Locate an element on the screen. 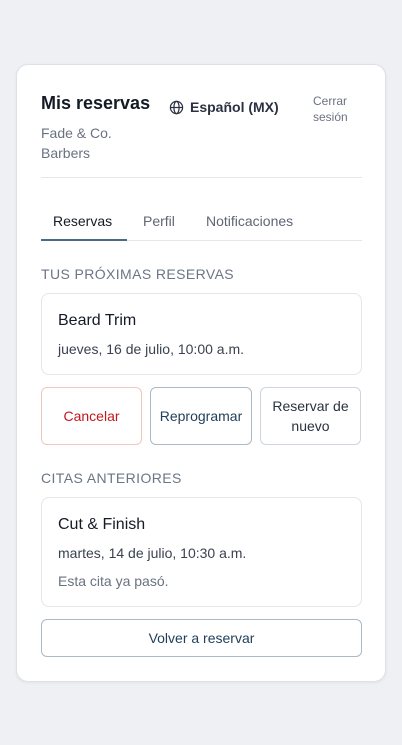 This screenshot has height=745, width=402. reschedule-button: Reprogramar is located at coordinates (201, 416).